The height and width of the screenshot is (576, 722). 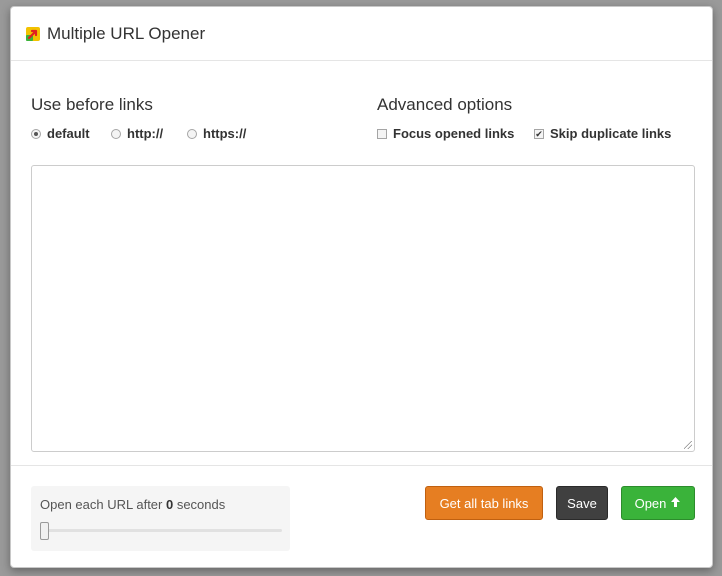 I want to click on radio-http: http://, so click(x=137, y=133).